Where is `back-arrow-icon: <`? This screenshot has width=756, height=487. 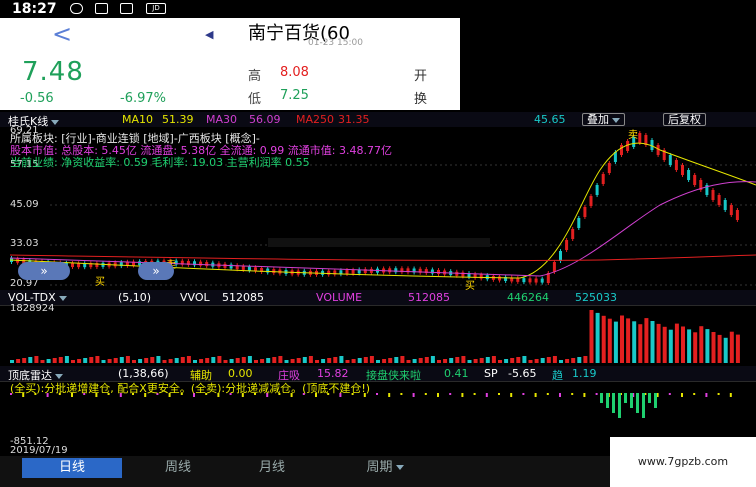 back-arrow-icon: < is located at coordinates (62, 34).